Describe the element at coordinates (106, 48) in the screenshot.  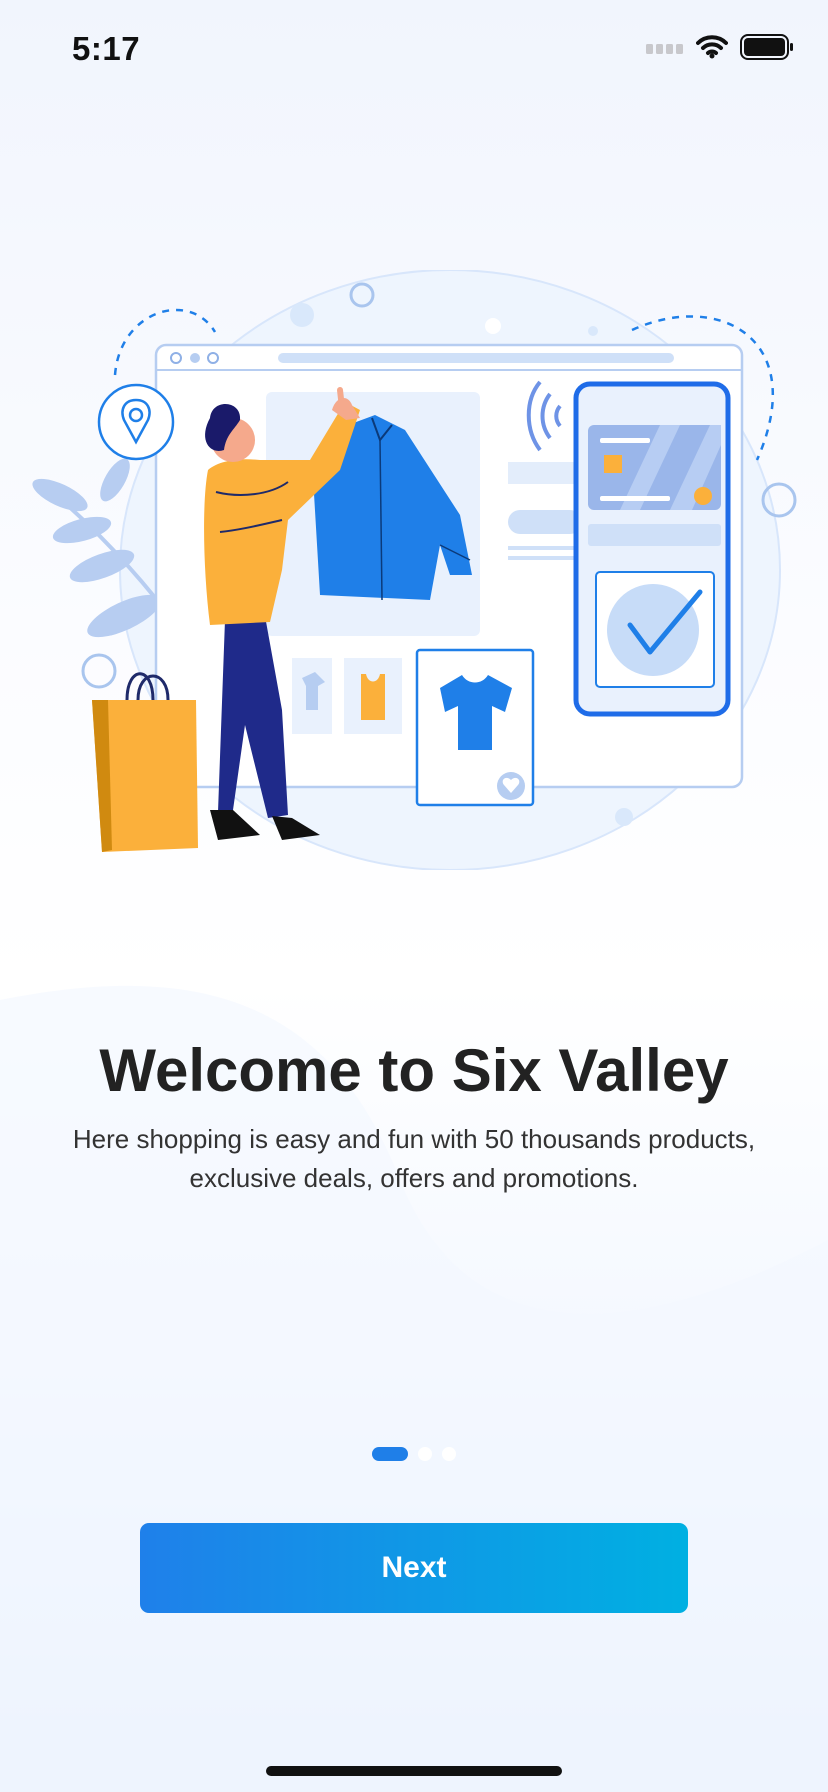
I see `status-time: 5:17` at that location.